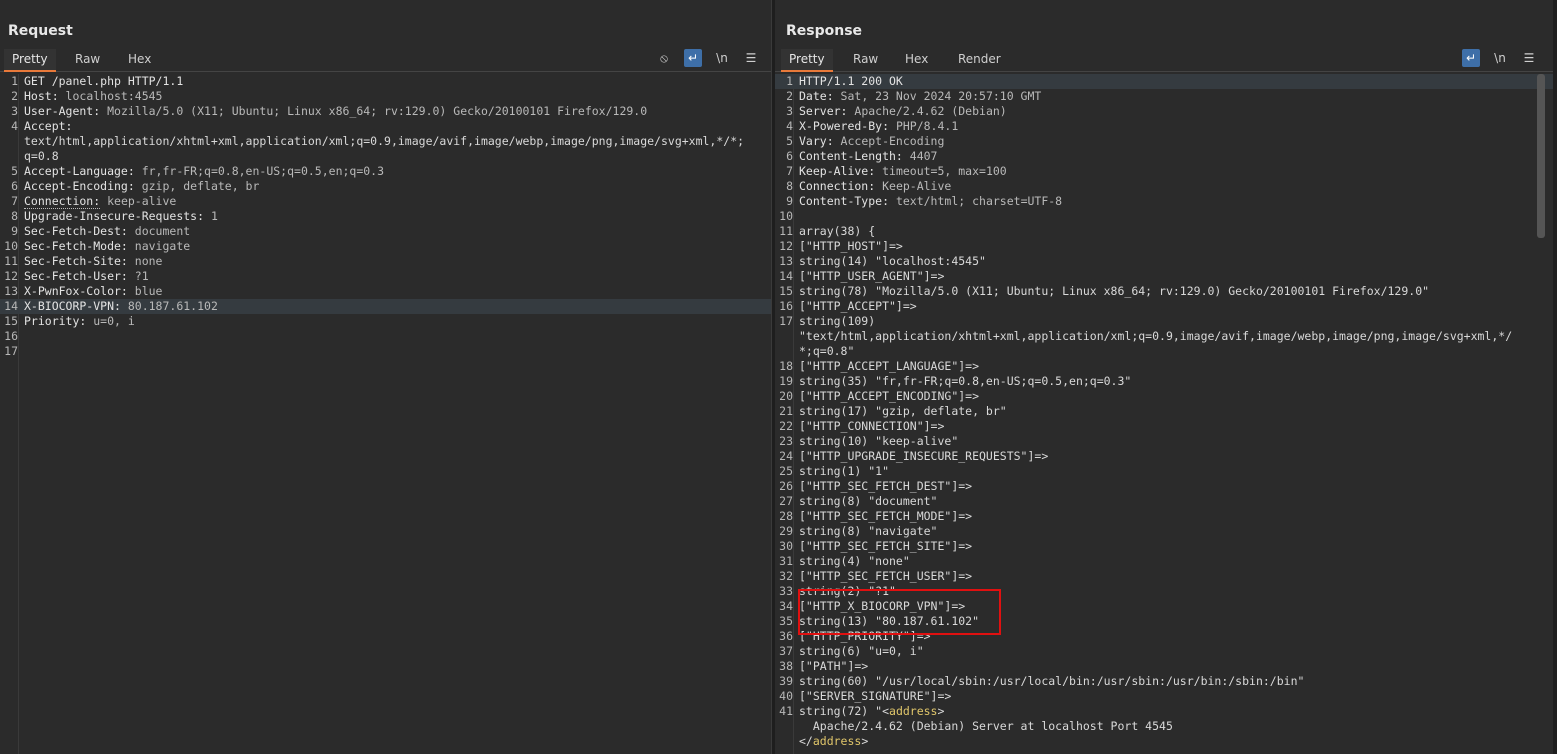 This screenshot has height=754, width=1557. I want to click on line-number: 26, so click(786, 486).